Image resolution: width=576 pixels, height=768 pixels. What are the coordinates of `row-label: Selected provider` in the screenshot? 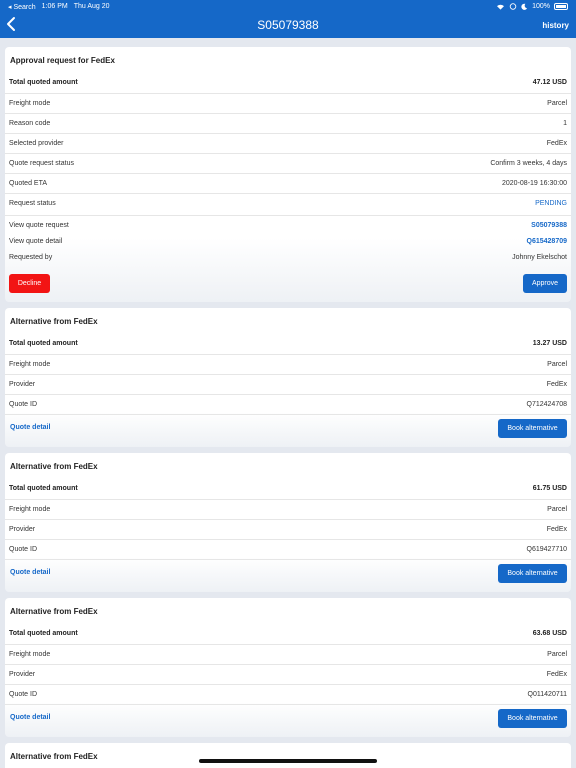 It's located at (36, 143).